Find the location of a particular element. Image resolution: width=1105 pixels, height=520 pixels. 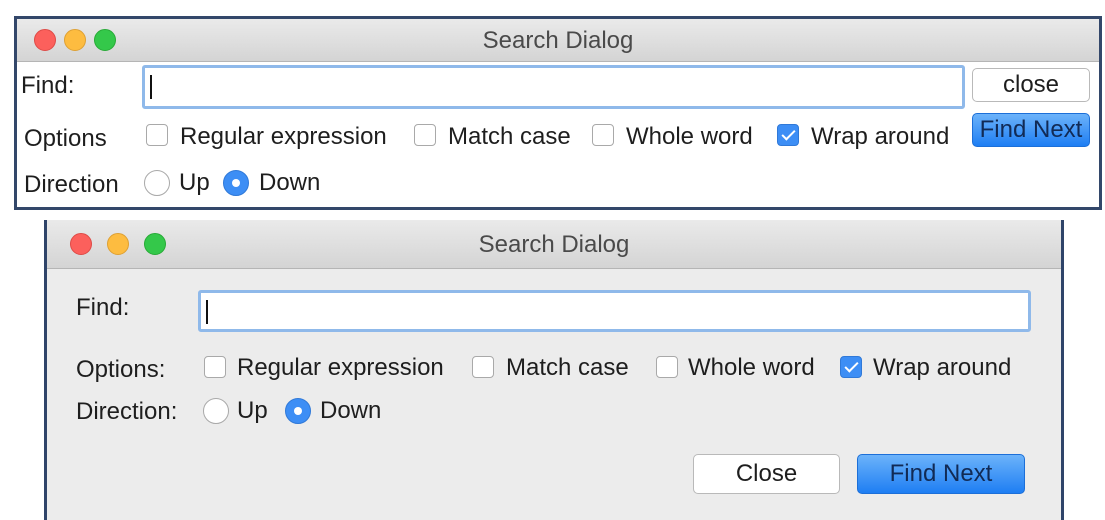

direction-label: Direction is located at coordinates (71, 184).